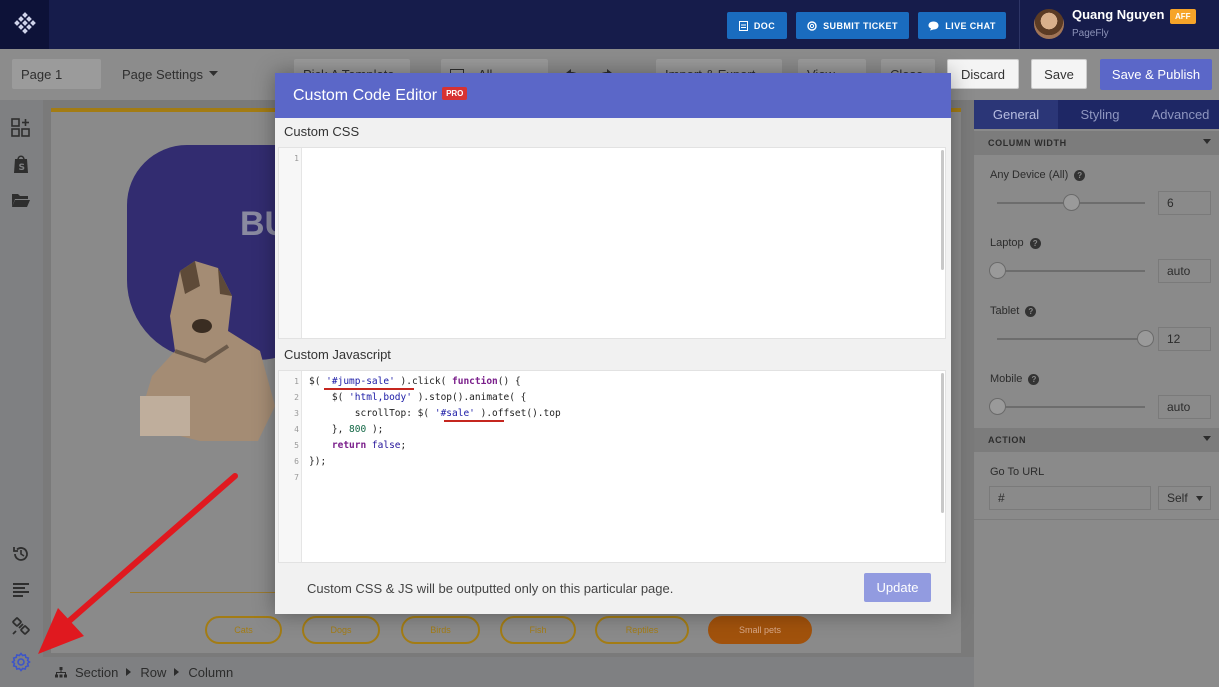  What do you see at coordinates (296, 429) in the screenshot?
I see `line-number: 4` at bounding box center [296, 429].